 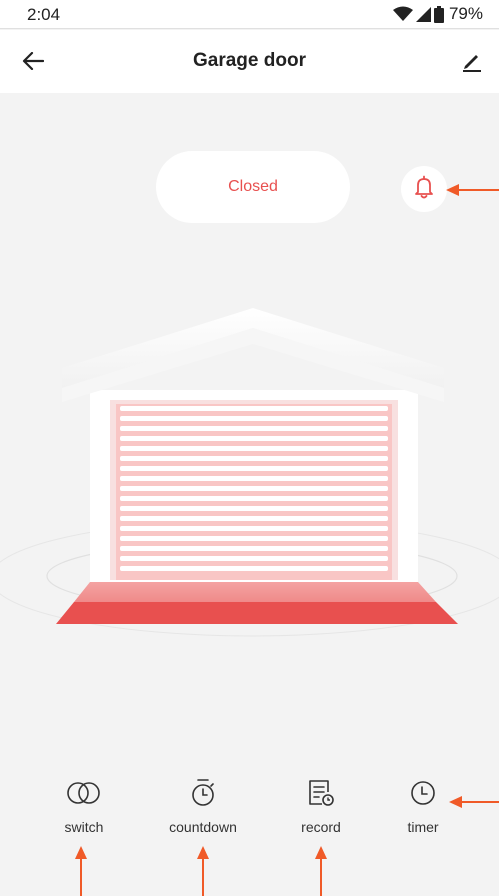 I want to click on annotation-arrow-countdown, so click(x=203, y=871).